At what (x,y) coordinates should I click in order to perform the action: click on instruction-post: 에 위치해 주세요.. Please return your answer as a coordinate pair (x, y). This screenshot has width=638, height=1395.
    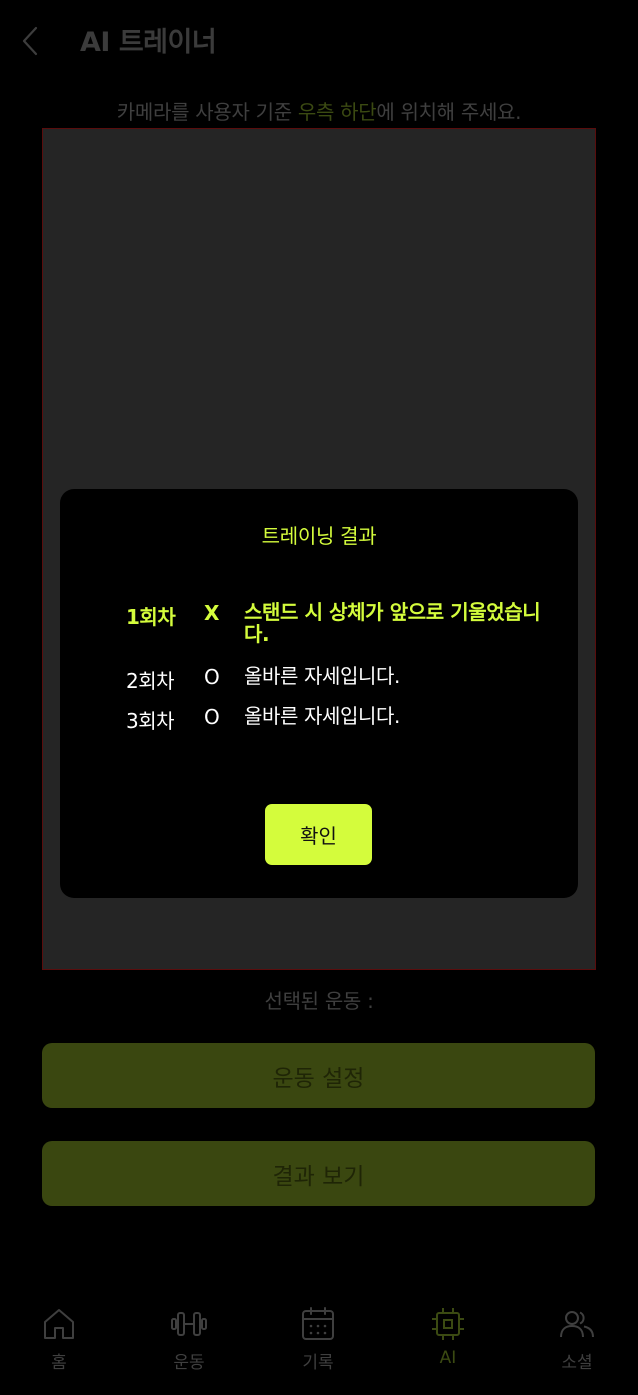
    Looking at the image, I should click on (449, 112).